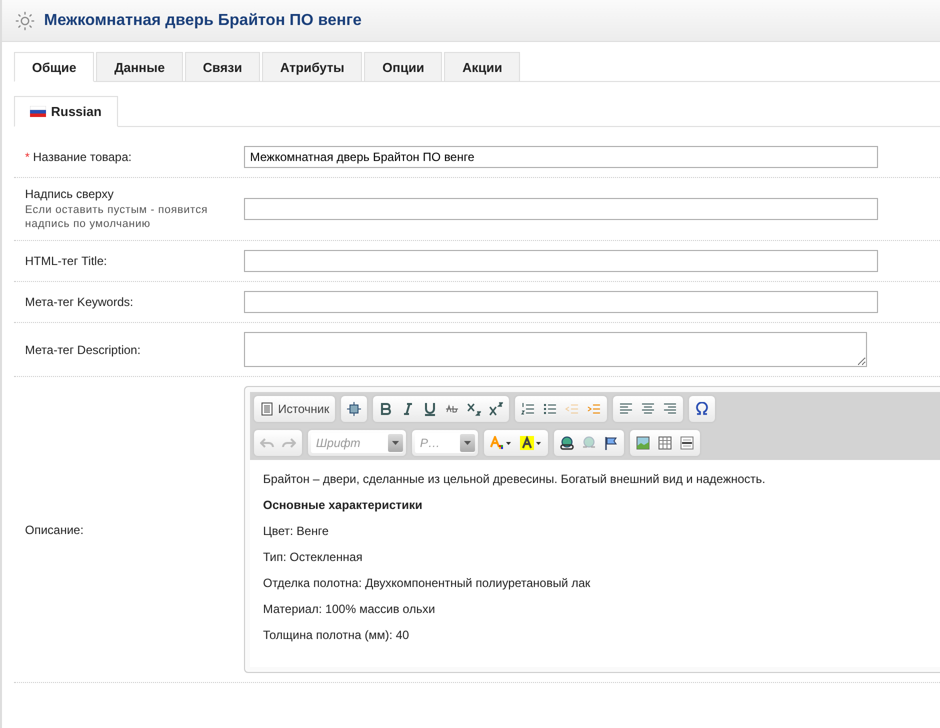 The height and width of the screenshot is (728, 940). What do you see at coordinates (648, 409) in the screenshot?
I see `align-center-icon` at bounding box center [648, 409].